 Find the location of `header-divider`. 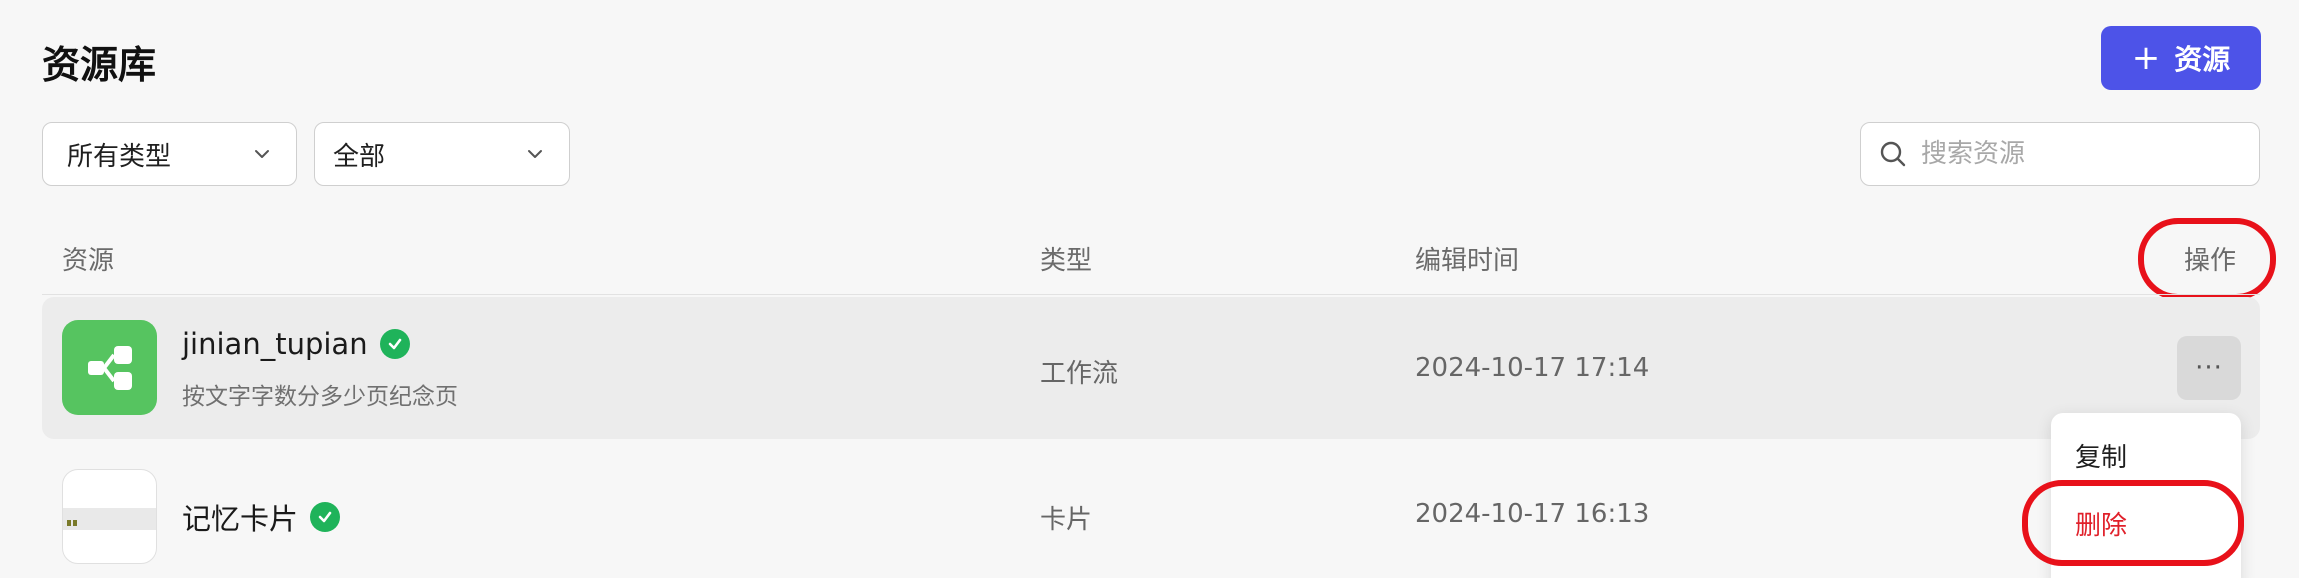

header-divider is located at coordinates (1151, 294).